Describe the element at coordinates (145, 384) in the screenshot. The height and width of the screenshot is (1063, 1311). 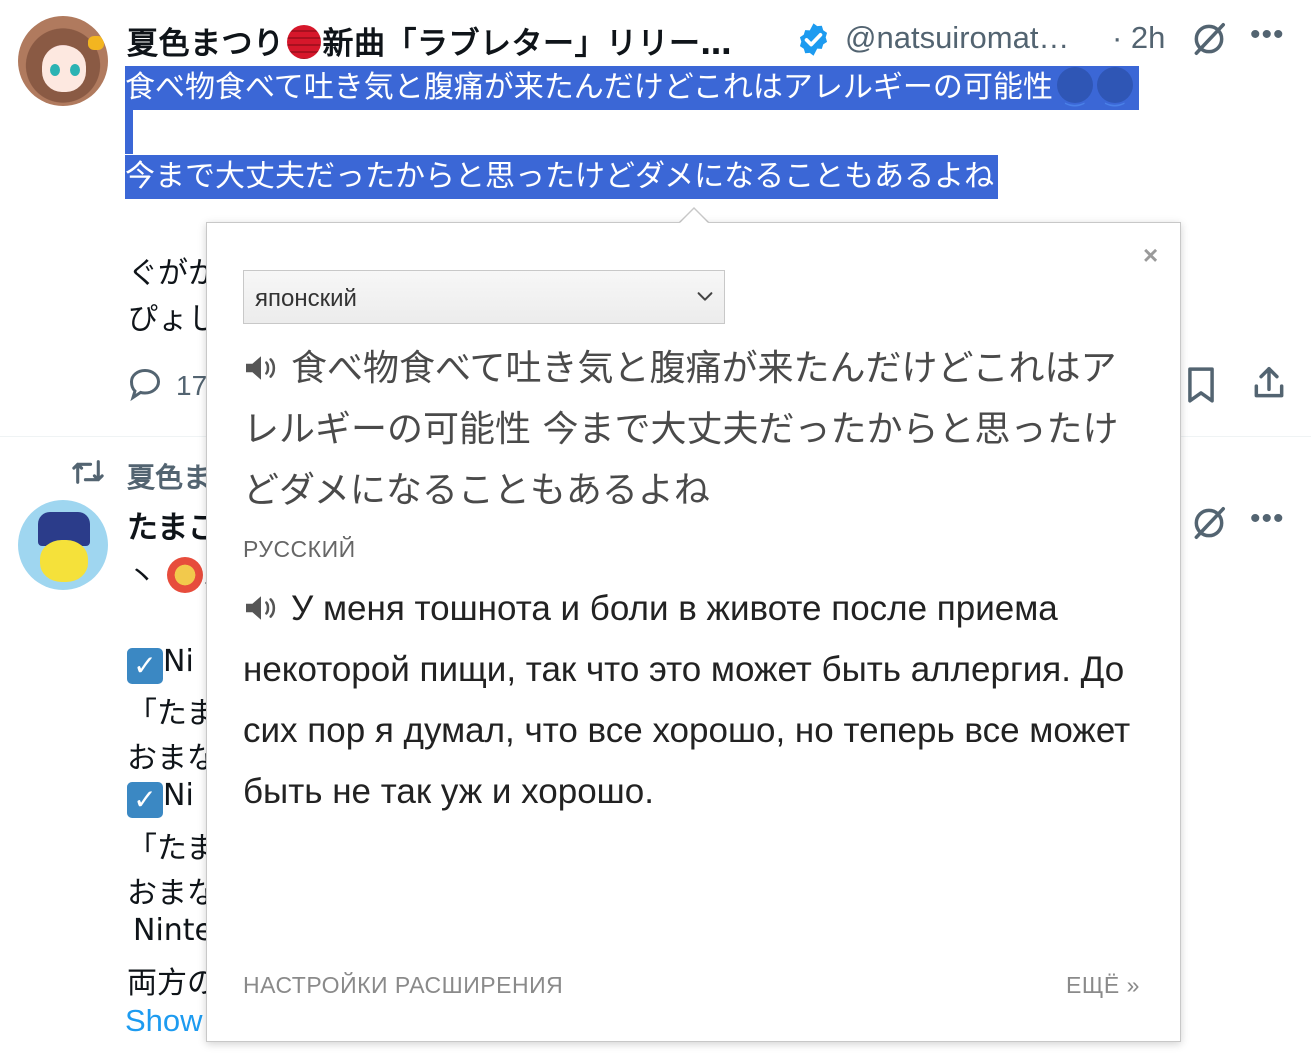
I see `reply-icon` at that location.